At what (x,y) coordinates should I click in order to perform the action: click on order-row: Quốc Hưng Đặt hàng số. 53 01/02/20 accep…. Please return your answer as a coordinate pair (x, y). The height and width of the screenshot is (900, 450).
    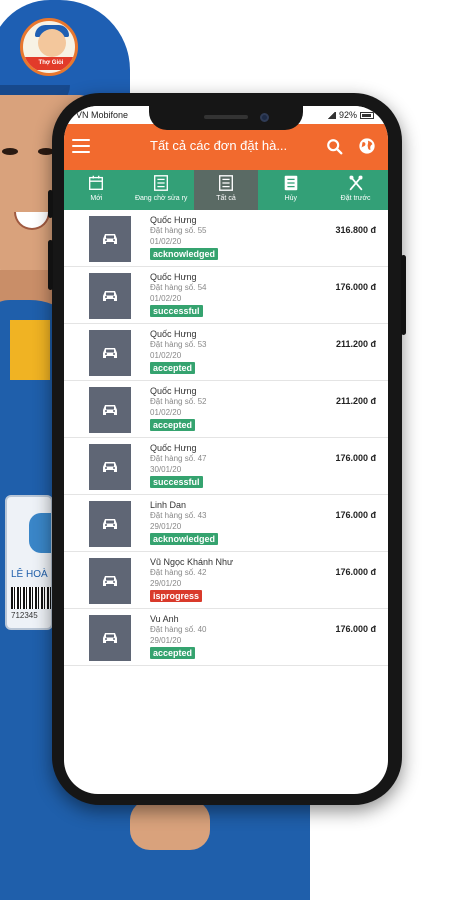
    Looking at the image, I should click on (226, 352).